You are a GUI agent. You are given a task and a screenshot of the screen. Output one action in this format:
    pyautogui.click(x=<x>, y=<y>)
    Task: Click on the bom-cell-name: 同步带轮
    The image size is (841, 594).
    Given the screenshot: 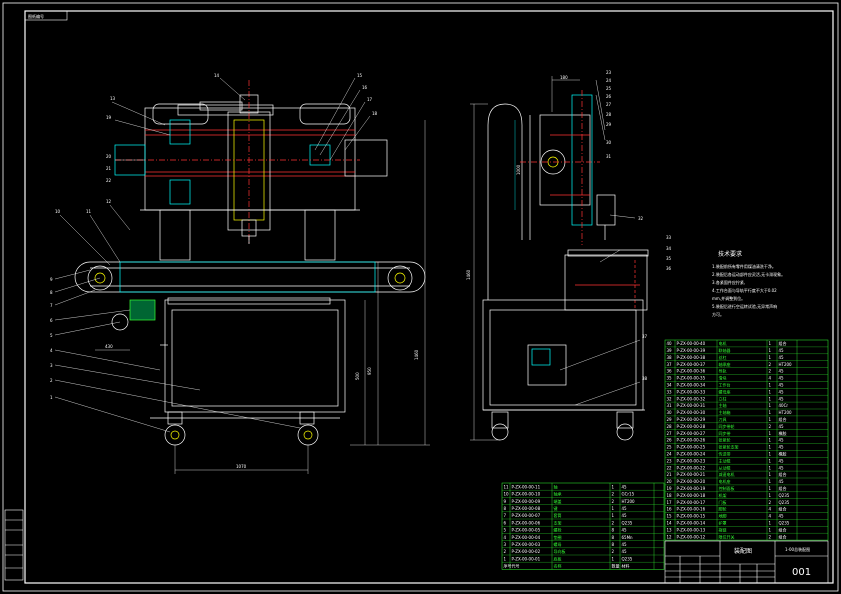 What is the action you would take?
    pyautogui.click(x=727, y=426)
    